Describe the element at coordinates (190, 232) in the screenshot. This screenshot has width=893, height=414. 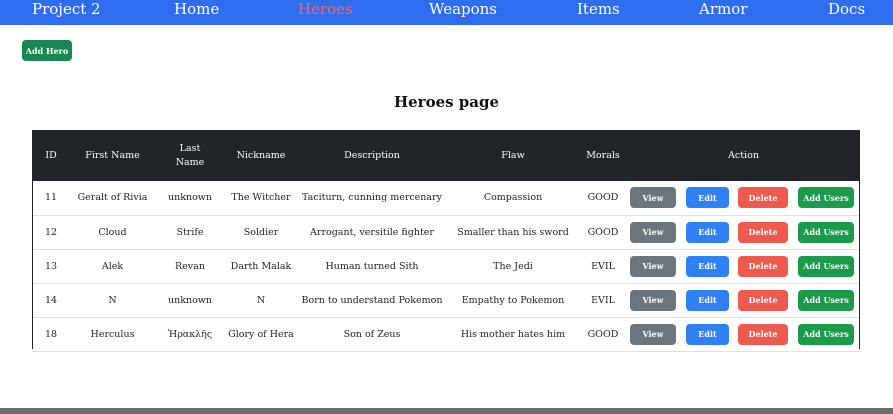
I see `cell-last-name: Strife` at that location.